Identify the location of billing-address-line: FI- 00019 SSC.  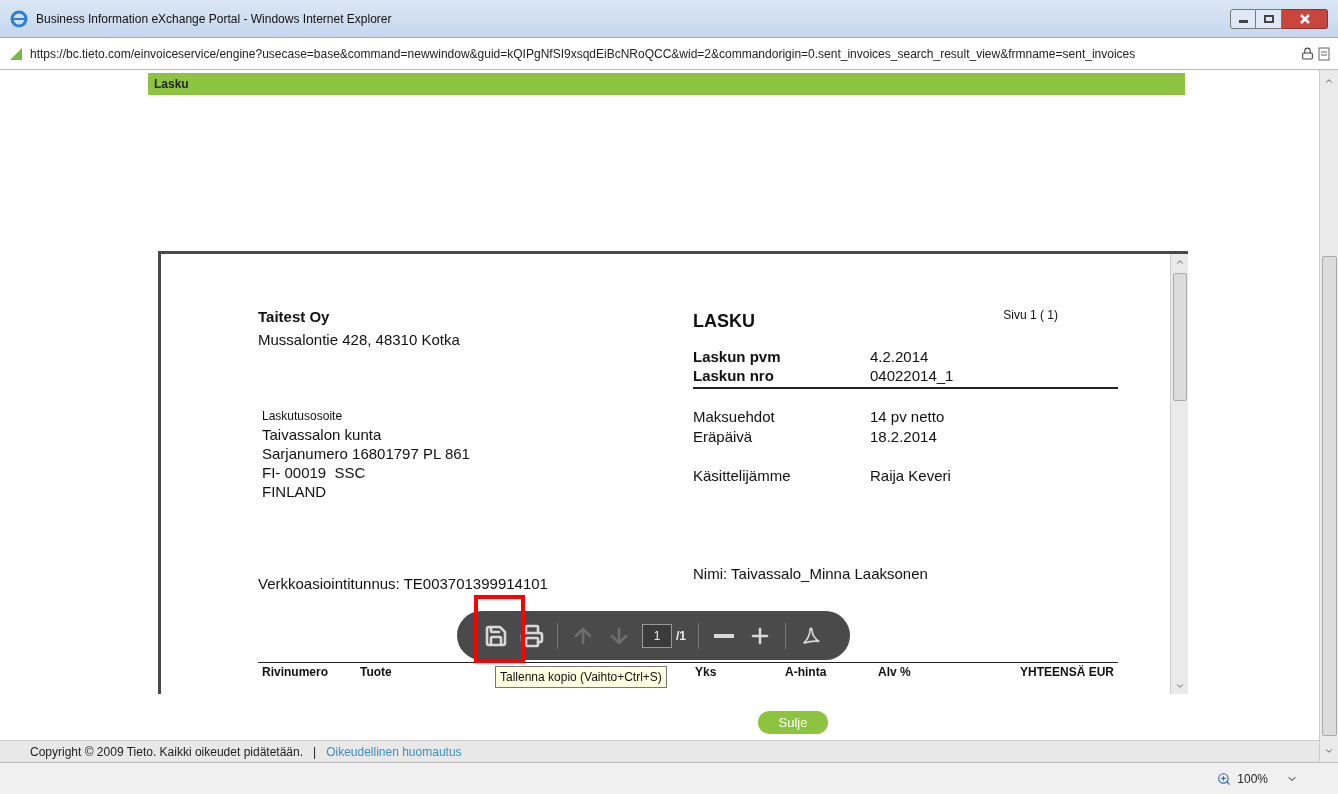
(314, 472).